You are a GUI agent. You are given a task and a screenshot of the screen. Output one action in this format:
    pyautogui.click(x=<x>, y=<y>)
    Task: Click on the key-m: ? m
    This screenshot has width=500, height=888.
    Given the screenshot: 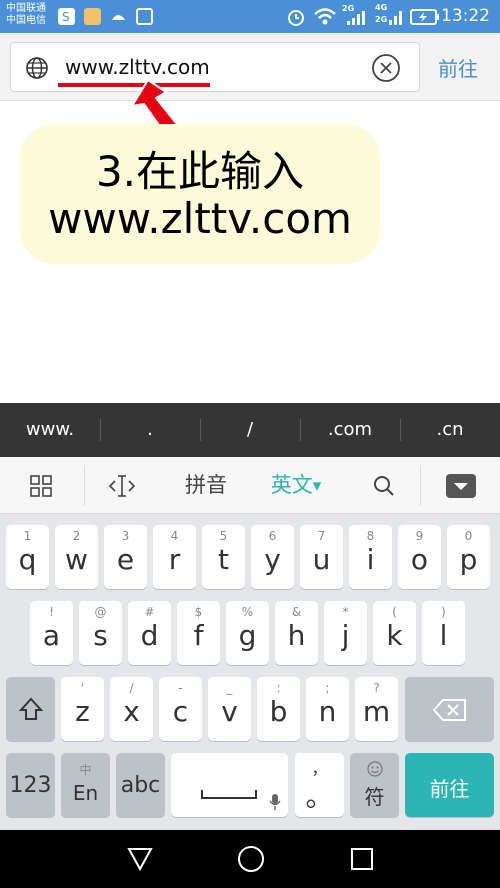 What is the action you would take?
    pyautogui.click(x=376, y=709)
    